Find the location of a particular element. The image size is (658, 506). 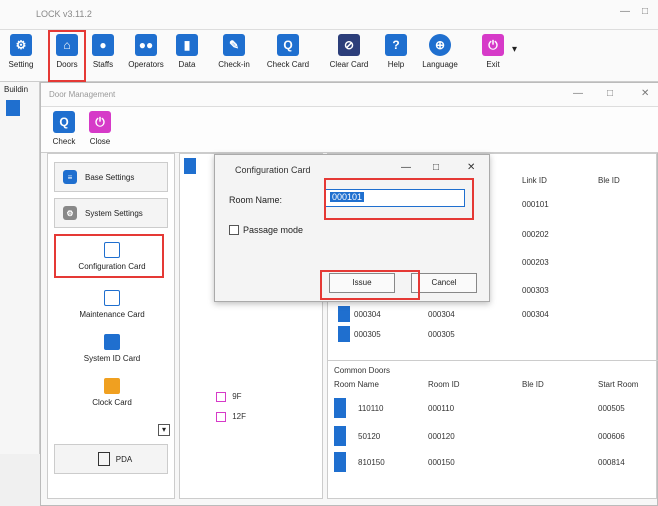

common-door-room-id: 000120 is located at coordinates (441, 436).